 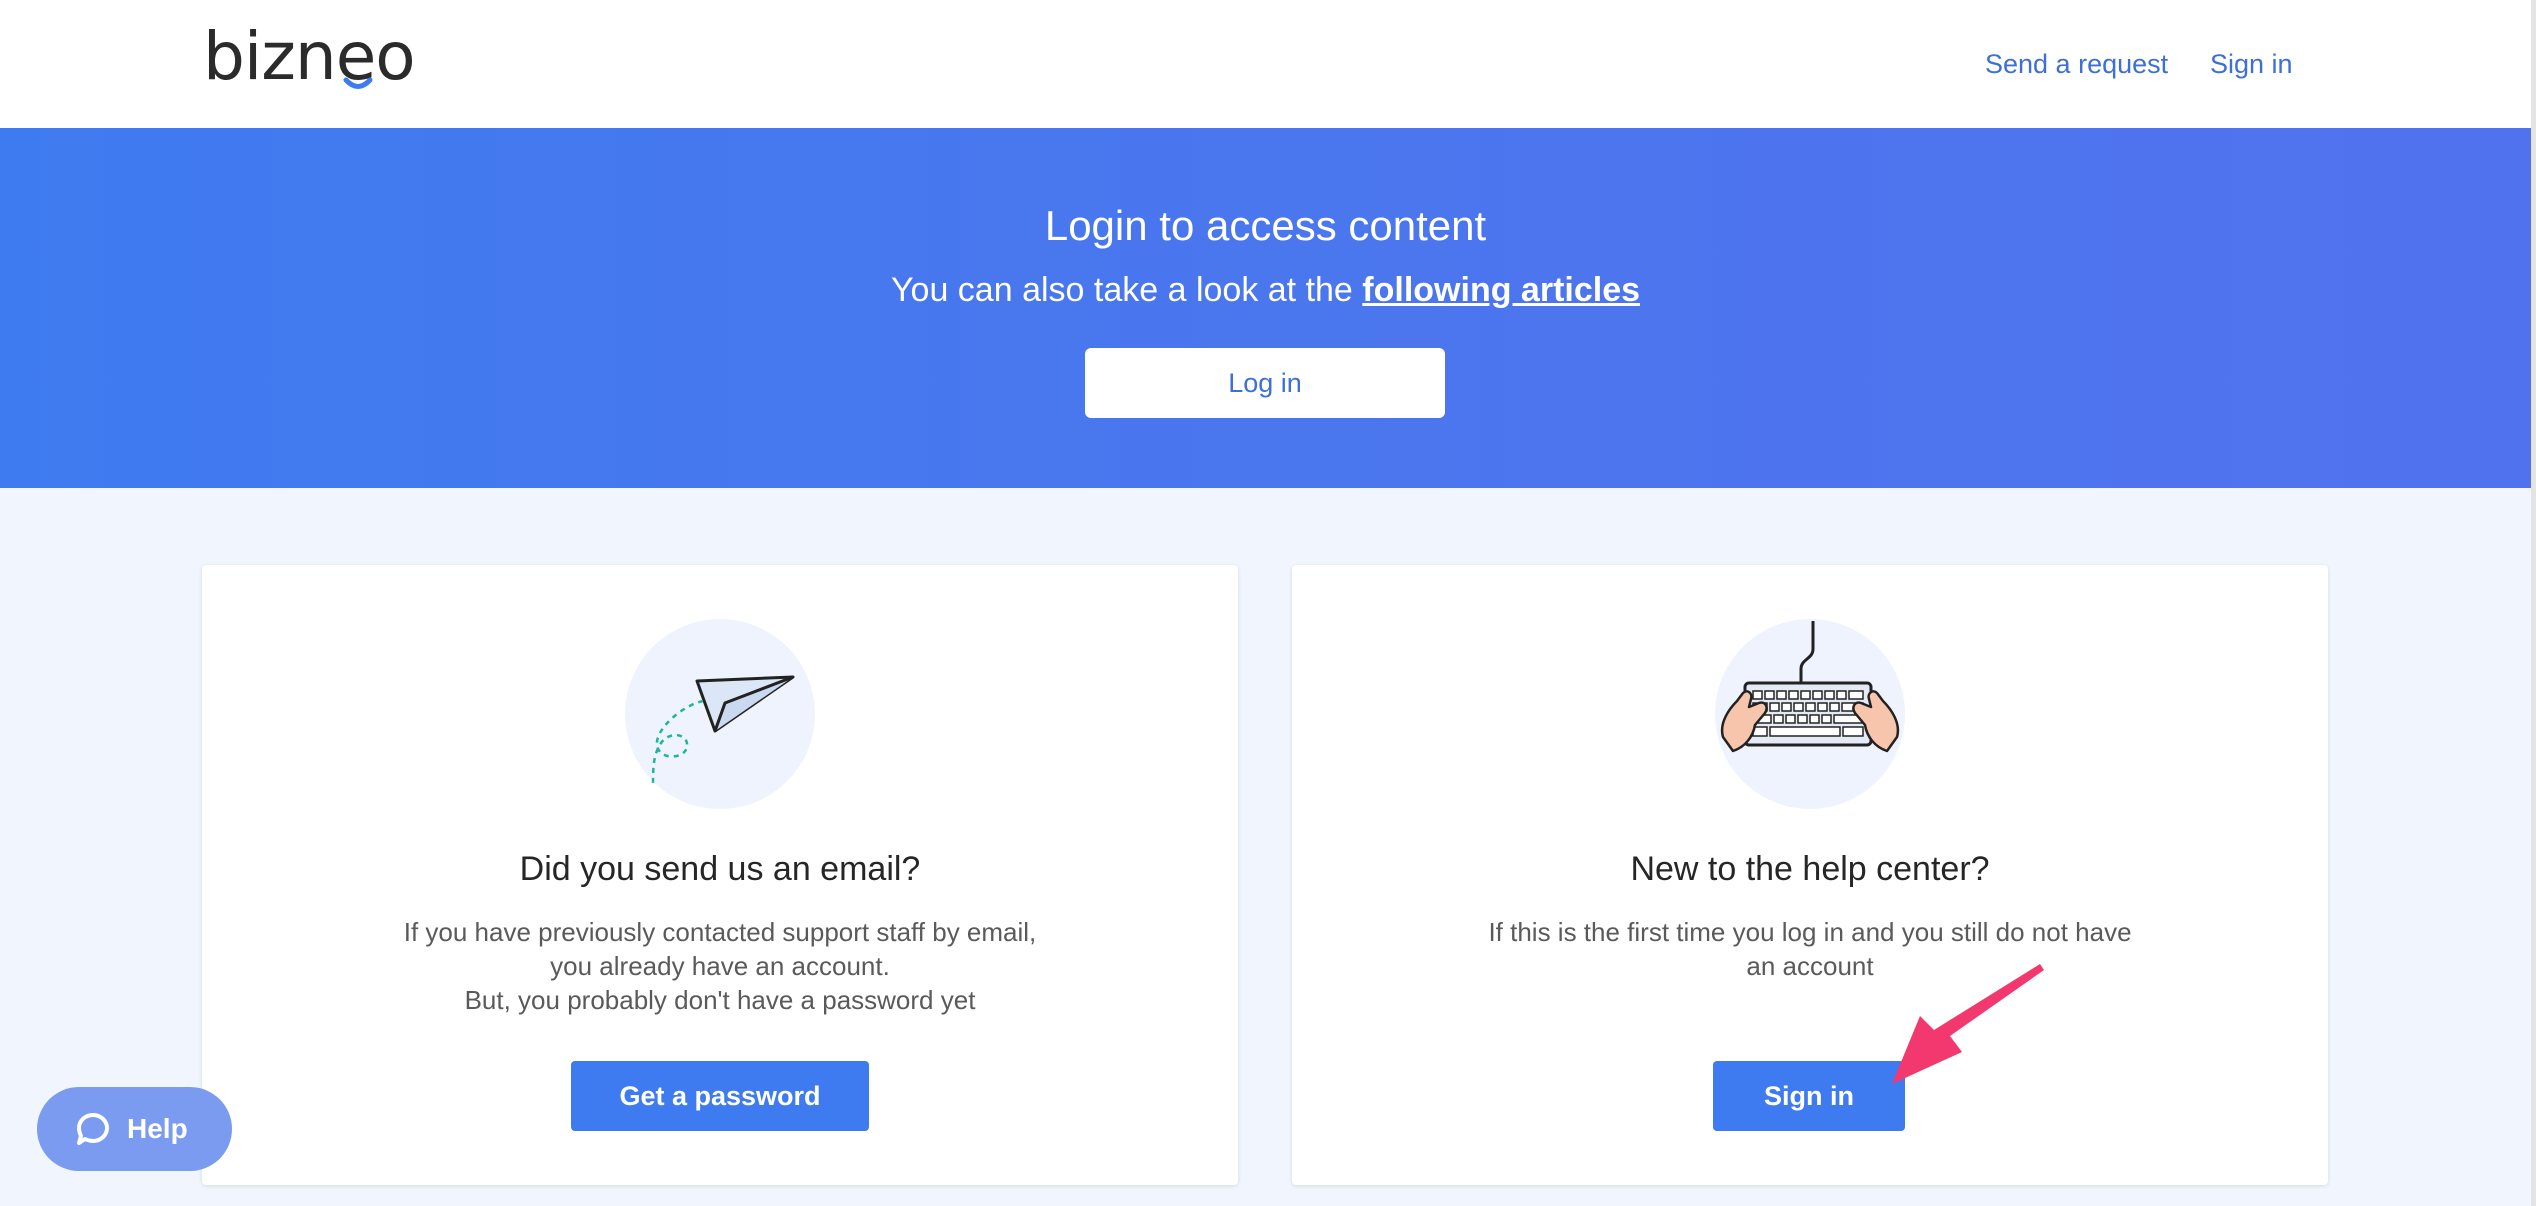 I want to click on logo-smile-icon, so click(x=358, y=83).